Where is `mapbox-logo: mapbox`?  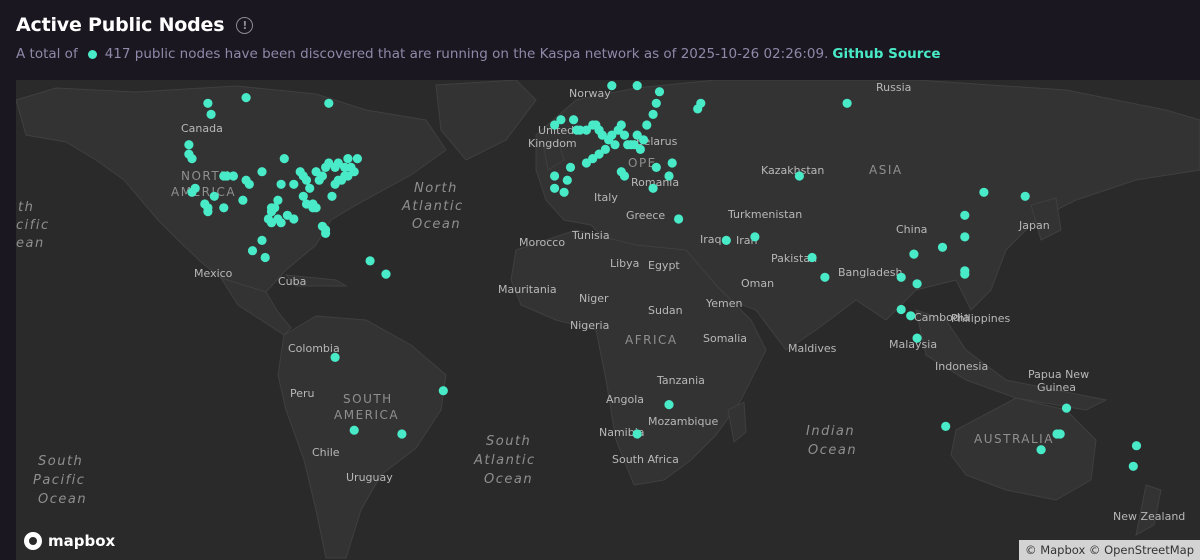 mapbox-logo: mapbox is located at coordinates (69, 541).